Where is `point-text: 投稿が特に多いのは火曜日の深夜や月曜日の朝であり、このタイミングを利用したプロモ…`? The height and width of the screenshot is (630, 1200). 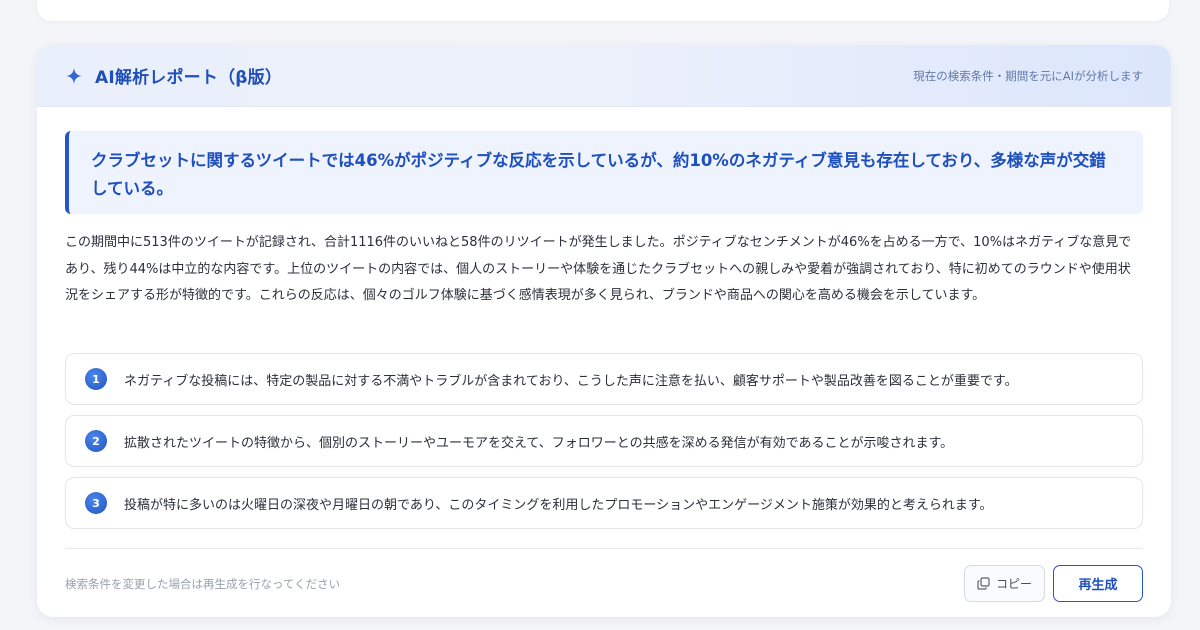 point-text: 投稿が特に多いのは火曜日の深夜や月曜日の朝であり、このタイミングを利用したプロモ… is located at coordinates (558, 505).